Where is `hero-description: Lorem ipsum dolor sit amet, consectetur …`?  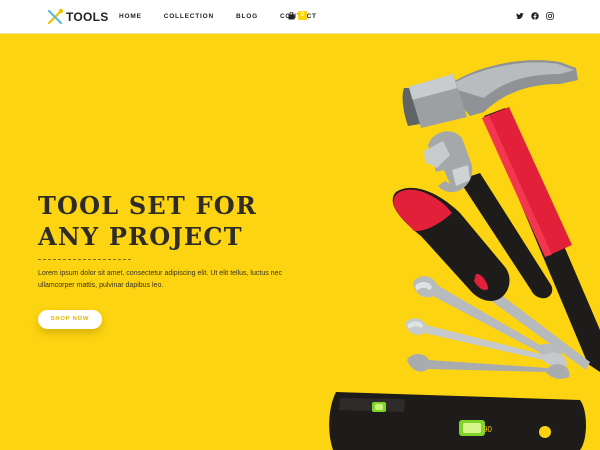
hero-description: Lorem ipsum dolor sit amet, consectetur … is located at coordinates (160, 279).